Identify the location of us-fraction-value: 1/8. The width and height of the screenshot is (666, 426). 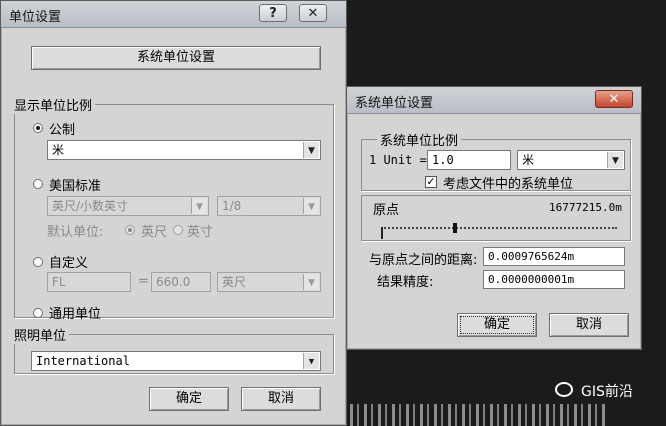
(232, 206).